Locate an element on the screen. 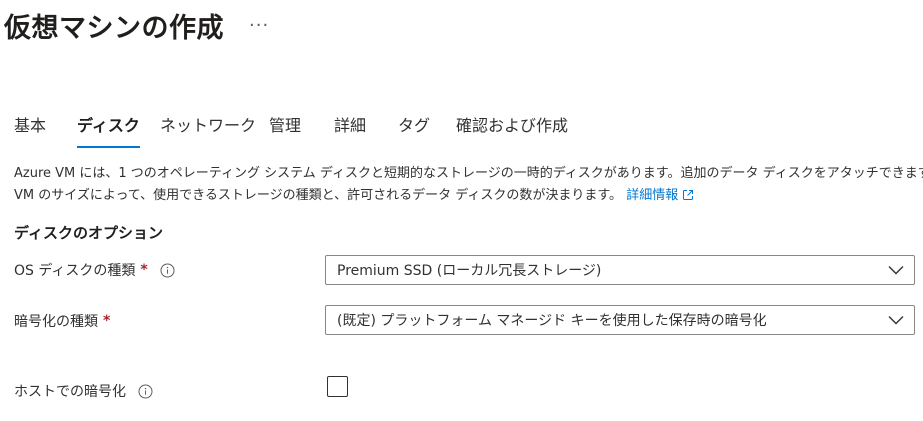  learn-more-link: 詳細情報 is located at coordinates (660, 195).